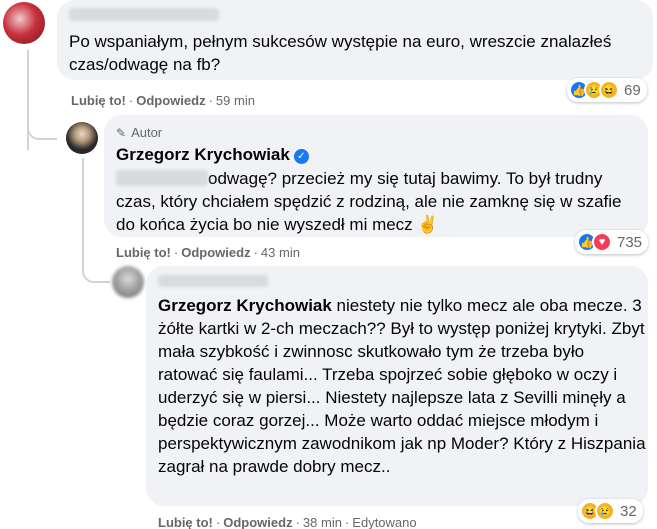 Image resolution: width=657 pixels, height=529 pixels. I want to click on reply-actions: Lubię to! · Odpowiedz · 38 min · Edytowano, so click(287, 522).